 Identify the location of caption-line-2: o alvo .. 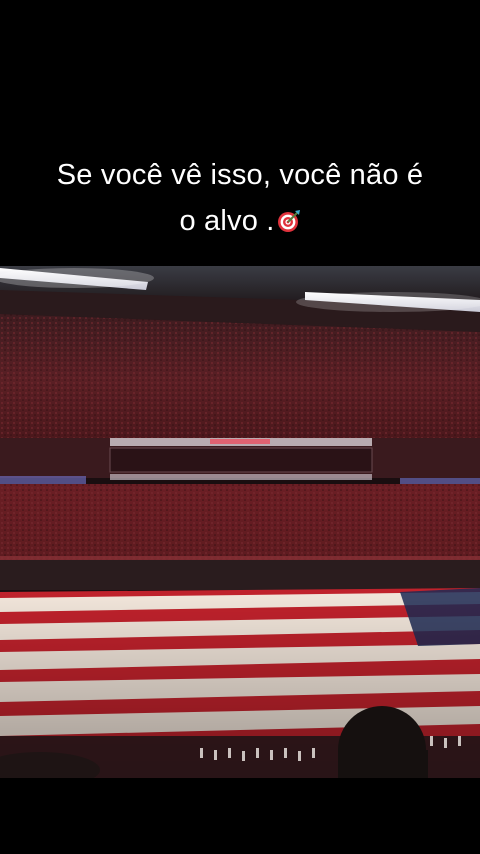
(240, 221).